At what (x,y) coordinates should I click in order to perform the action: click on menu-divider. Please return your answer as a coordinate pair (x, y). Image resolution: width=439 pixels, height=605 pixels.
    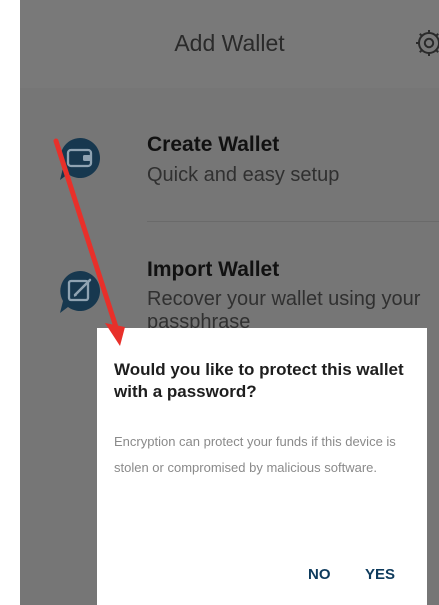
    Looking at the image, I should click on (293, 221).